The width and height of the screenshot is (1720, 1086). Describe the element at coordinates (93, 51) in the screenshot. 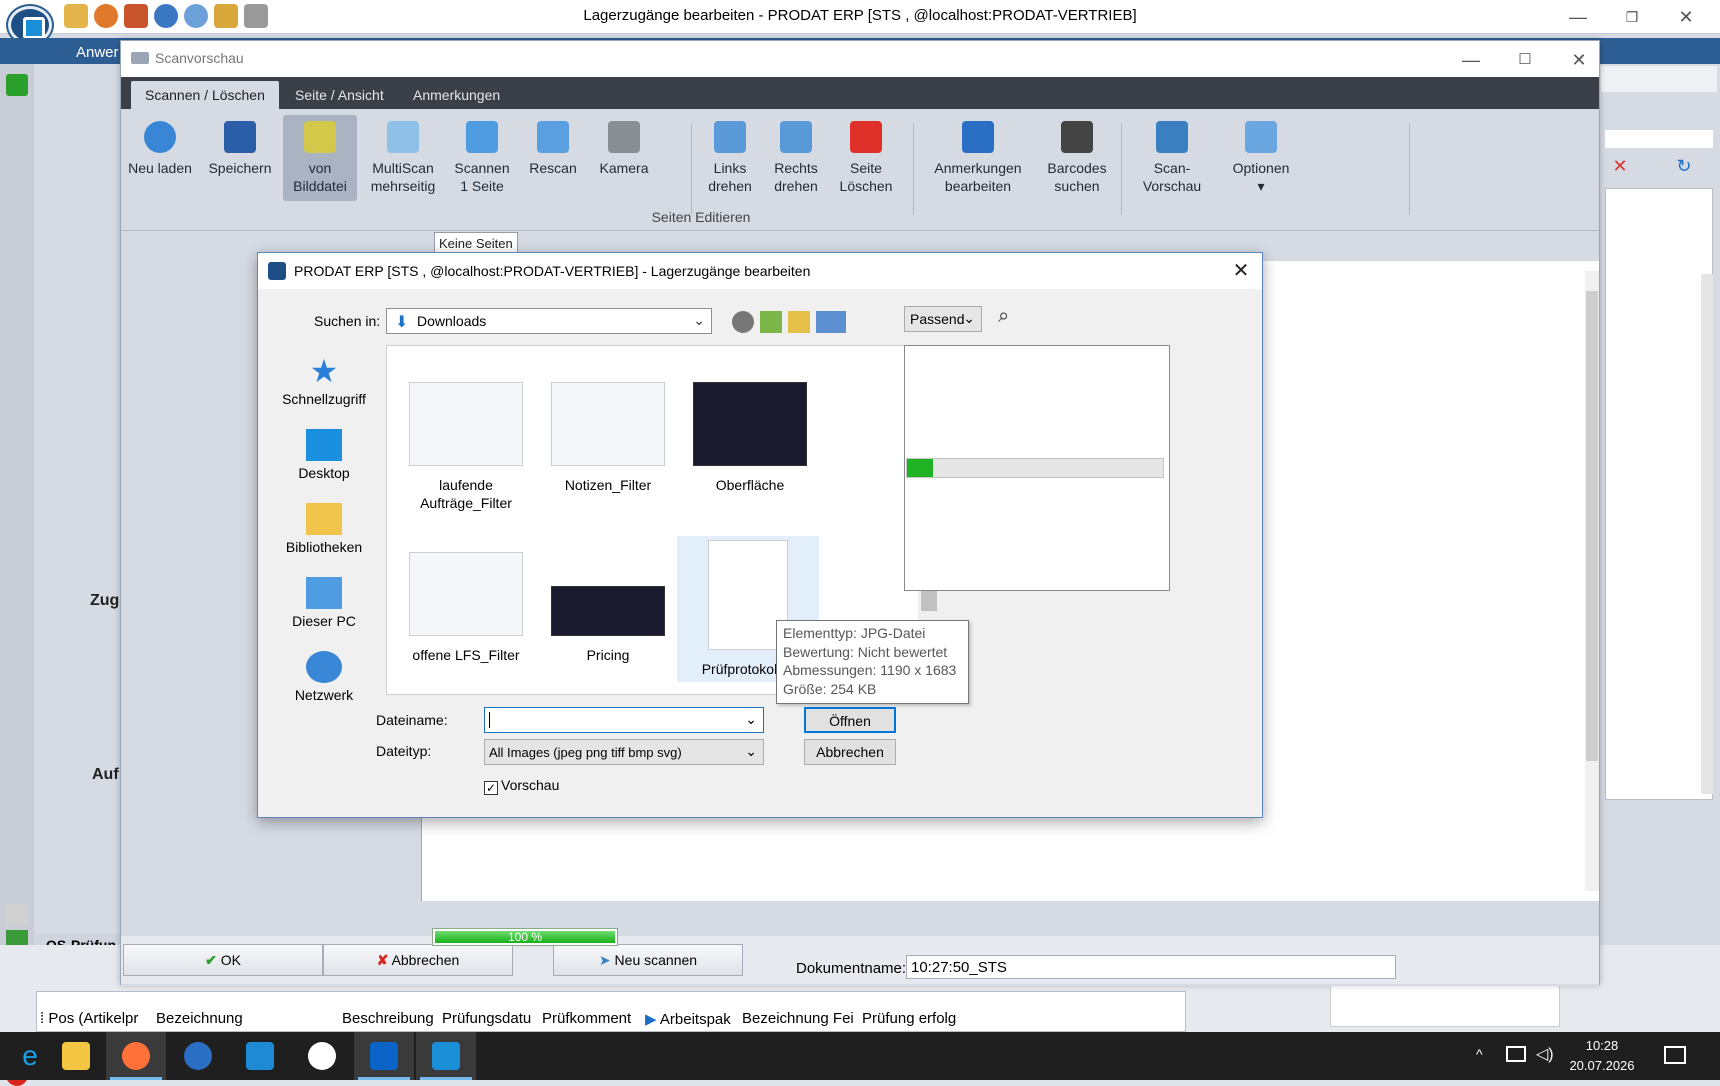

I see `menu-item-partial: Anwer` at that location.